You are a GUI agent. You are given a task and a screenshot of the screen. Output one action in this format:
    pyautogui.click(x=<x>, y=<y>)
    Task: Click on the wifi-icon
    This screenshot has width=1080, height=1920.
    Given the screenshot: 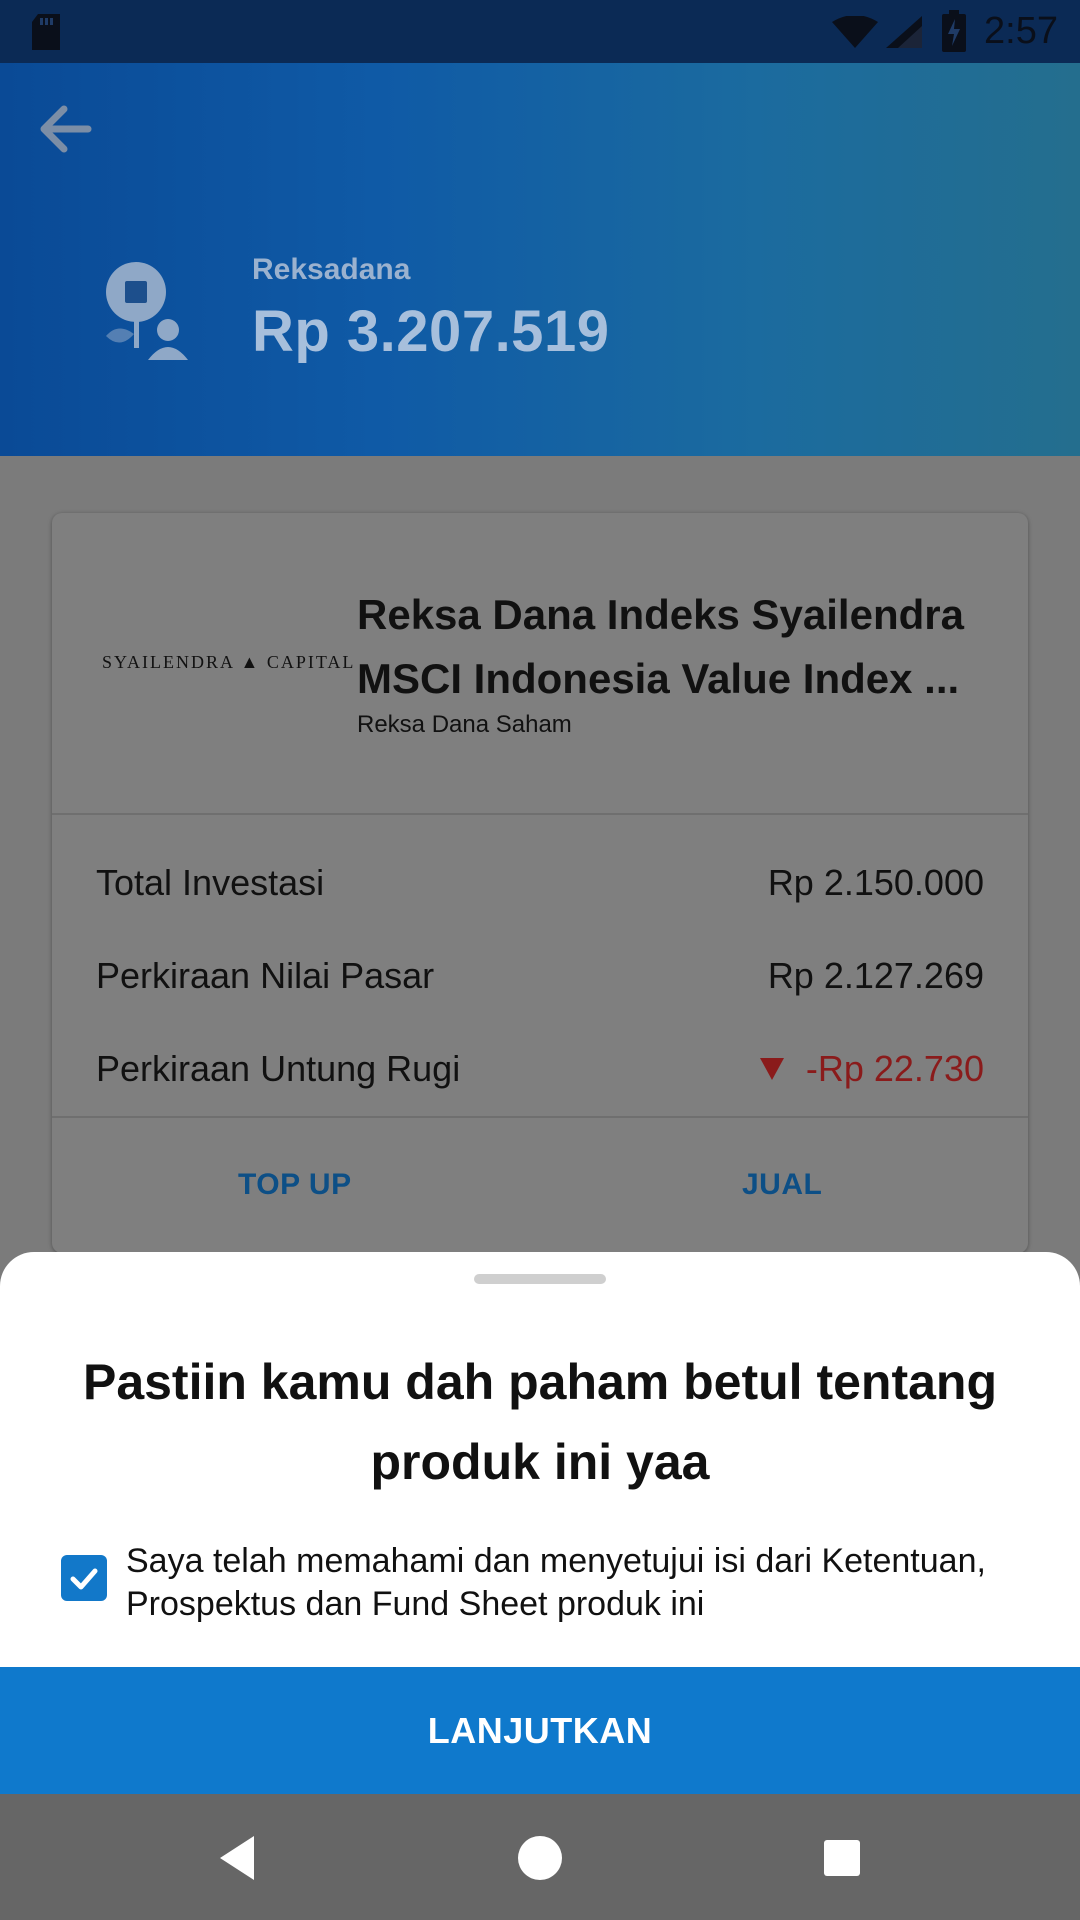 What is the action you would take?
    pyautogui.click(x=855, y=31)
    